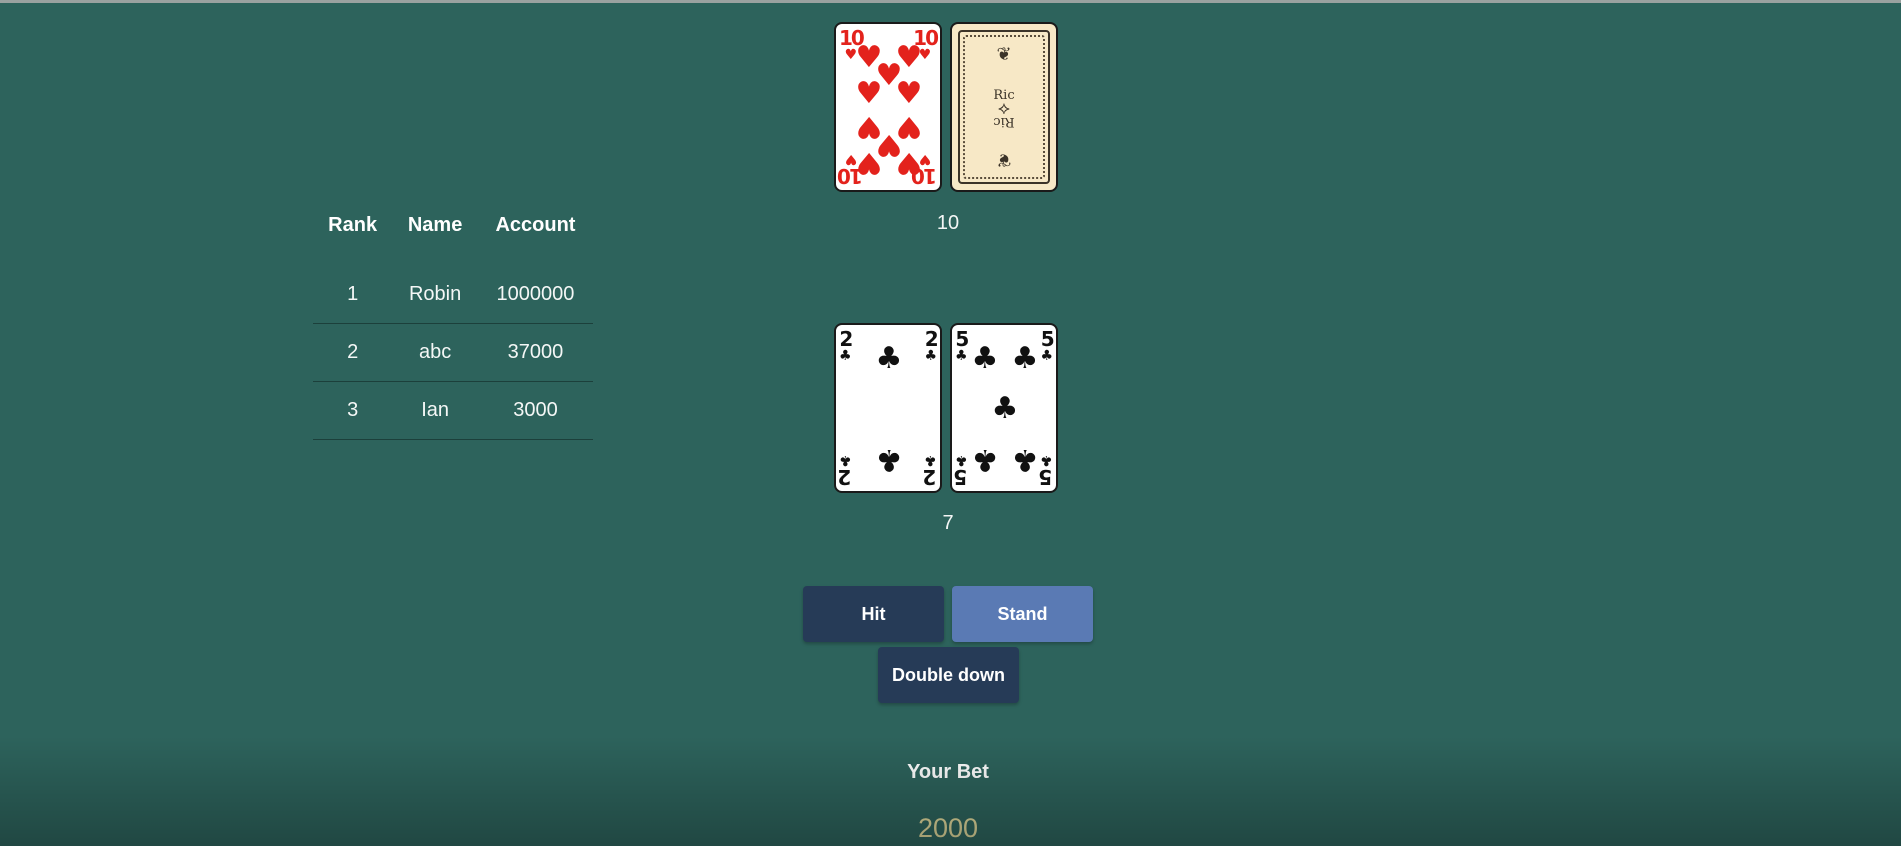 This screenshot has width=1901, height=846. Describe the element at coordinates (948, 828) in the screenshot. I see `bet-value: 2000` at that location.